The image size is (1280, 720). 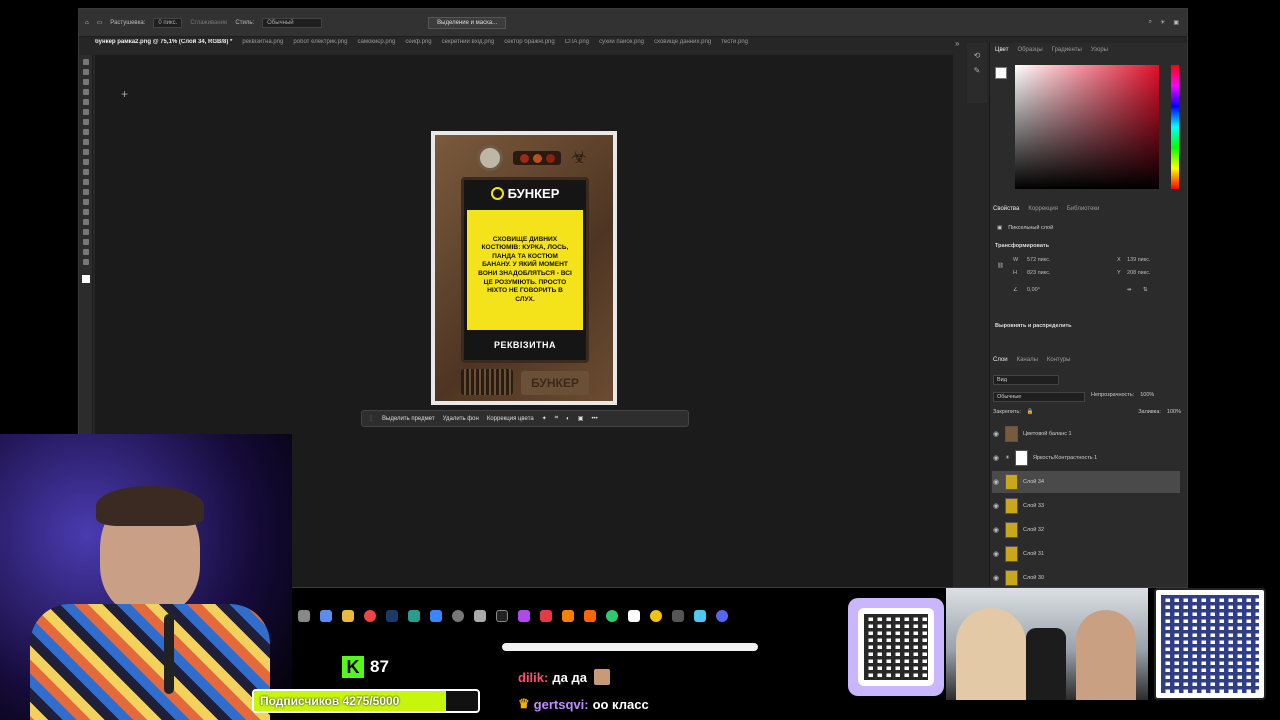 What do you see at coordinates (85, 252) in the screenshot?
I see `hand-tool-icon` at bounding box center [85, 252].